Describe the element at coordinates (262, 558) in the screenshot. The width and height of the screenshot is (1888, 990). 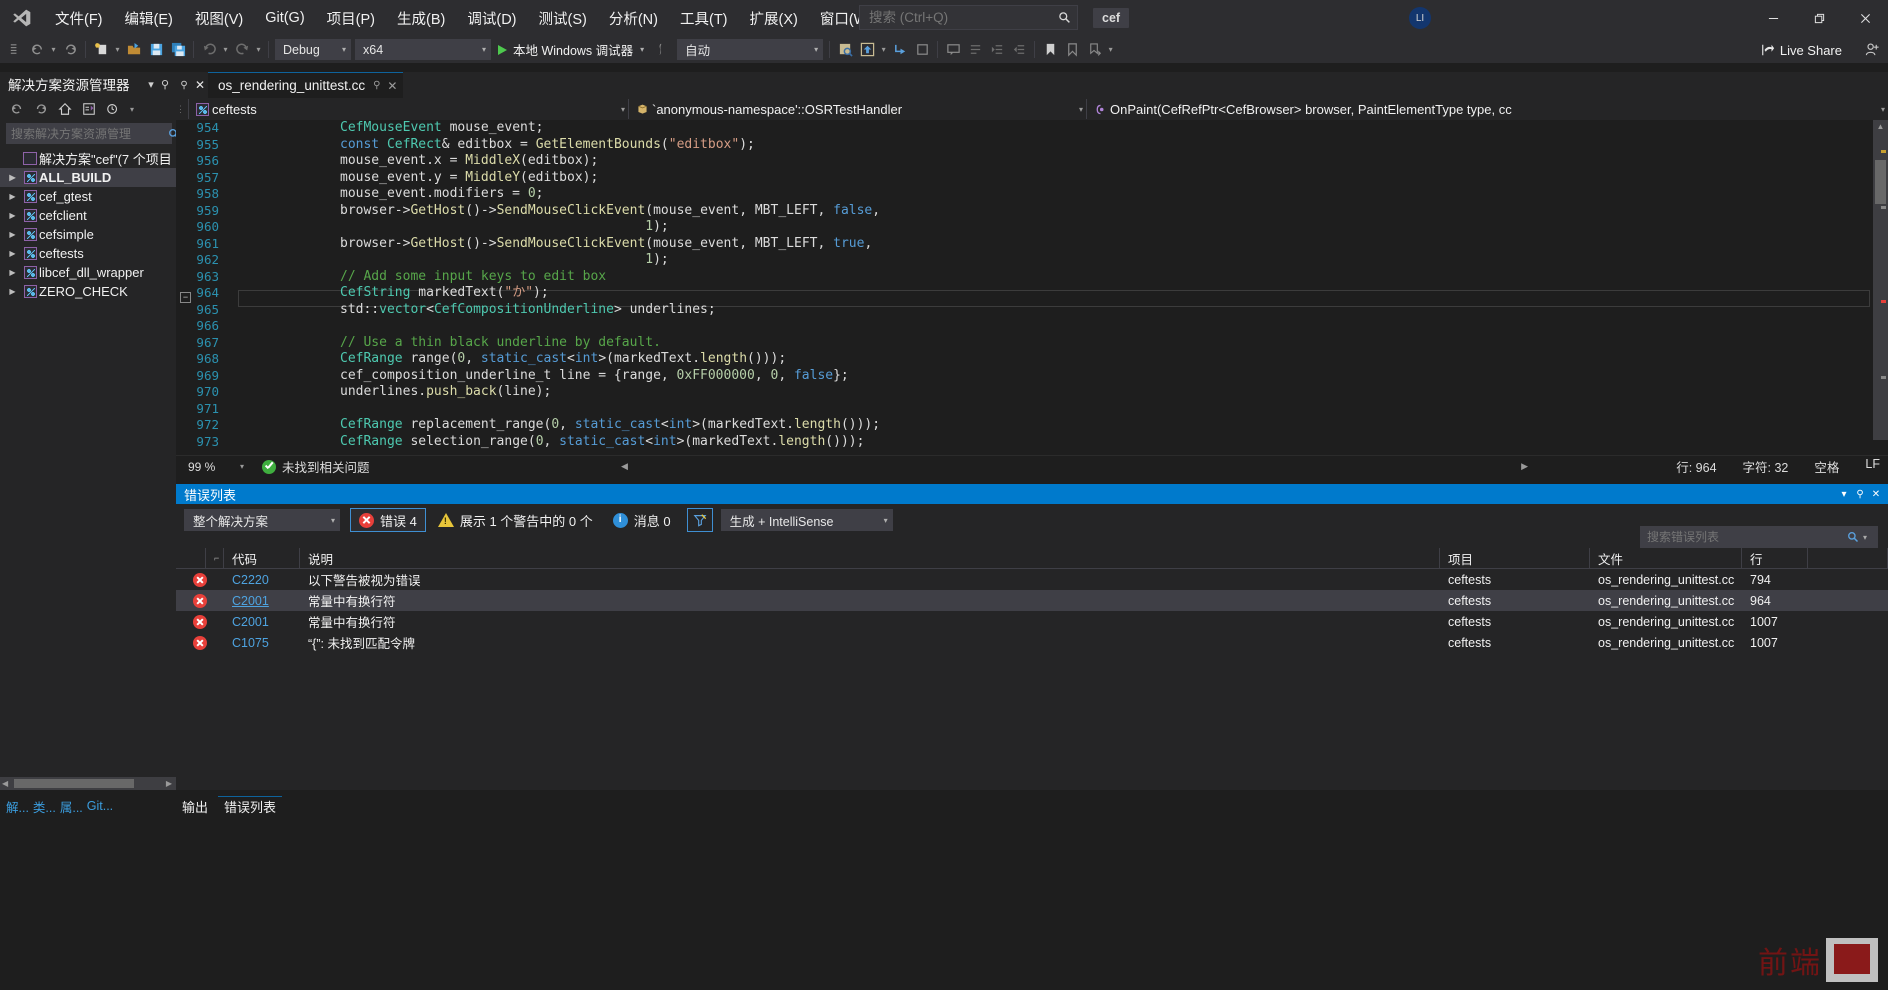
I see `header-code: 代码` at that location.